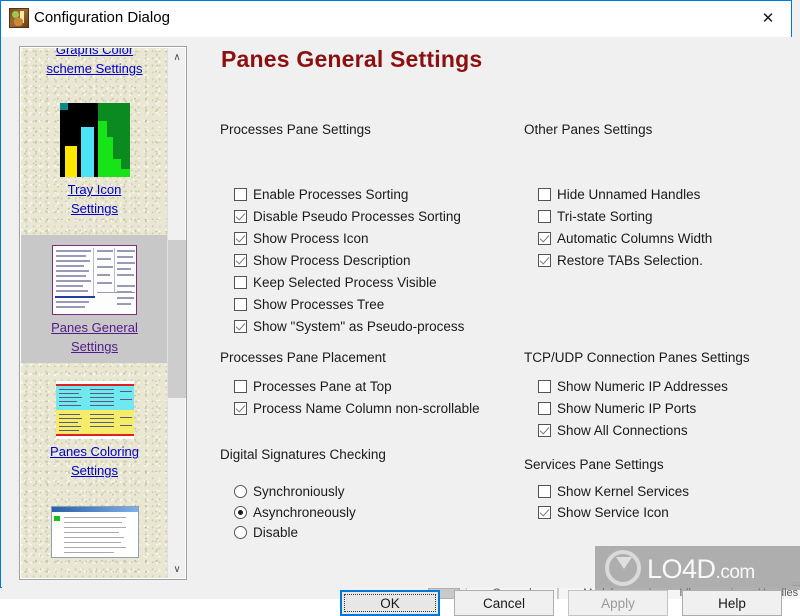 This screenshot has width=800, height=616. Describe the element at coordinates (94, 327) in the screenshot. I see `sidebar-item-panes-general-label-1: Panes General` at that location.